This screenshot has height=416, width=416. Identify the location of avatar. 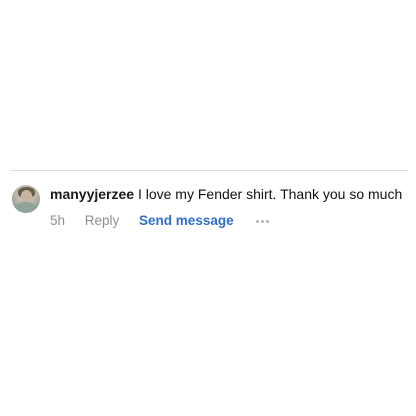
(26, 199).